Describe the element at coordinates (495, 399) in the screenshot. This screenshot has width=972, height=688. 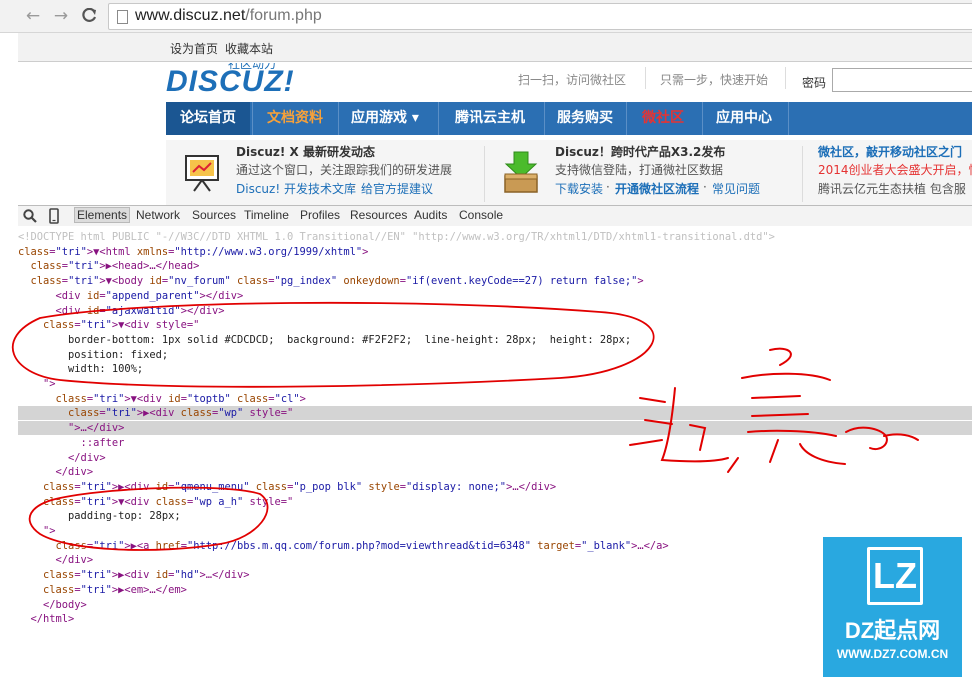
I see `dom-tree-line: class="tri">▼<div id="toptb" class="cl">` at that location.